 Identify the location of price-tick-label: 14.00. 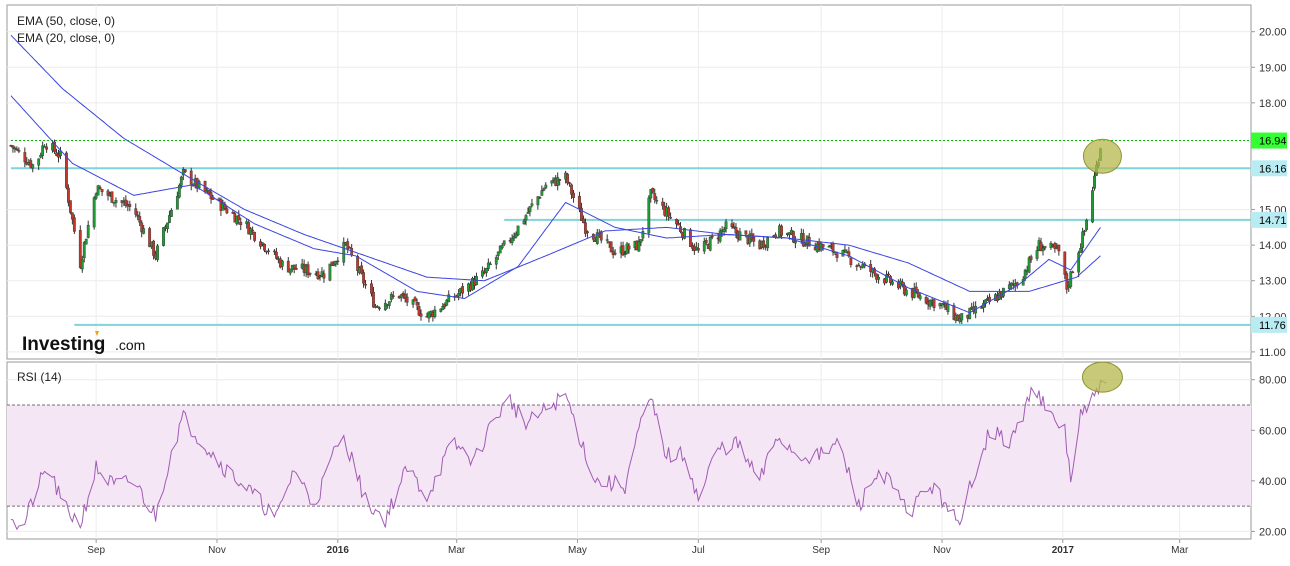
(1273, 246).